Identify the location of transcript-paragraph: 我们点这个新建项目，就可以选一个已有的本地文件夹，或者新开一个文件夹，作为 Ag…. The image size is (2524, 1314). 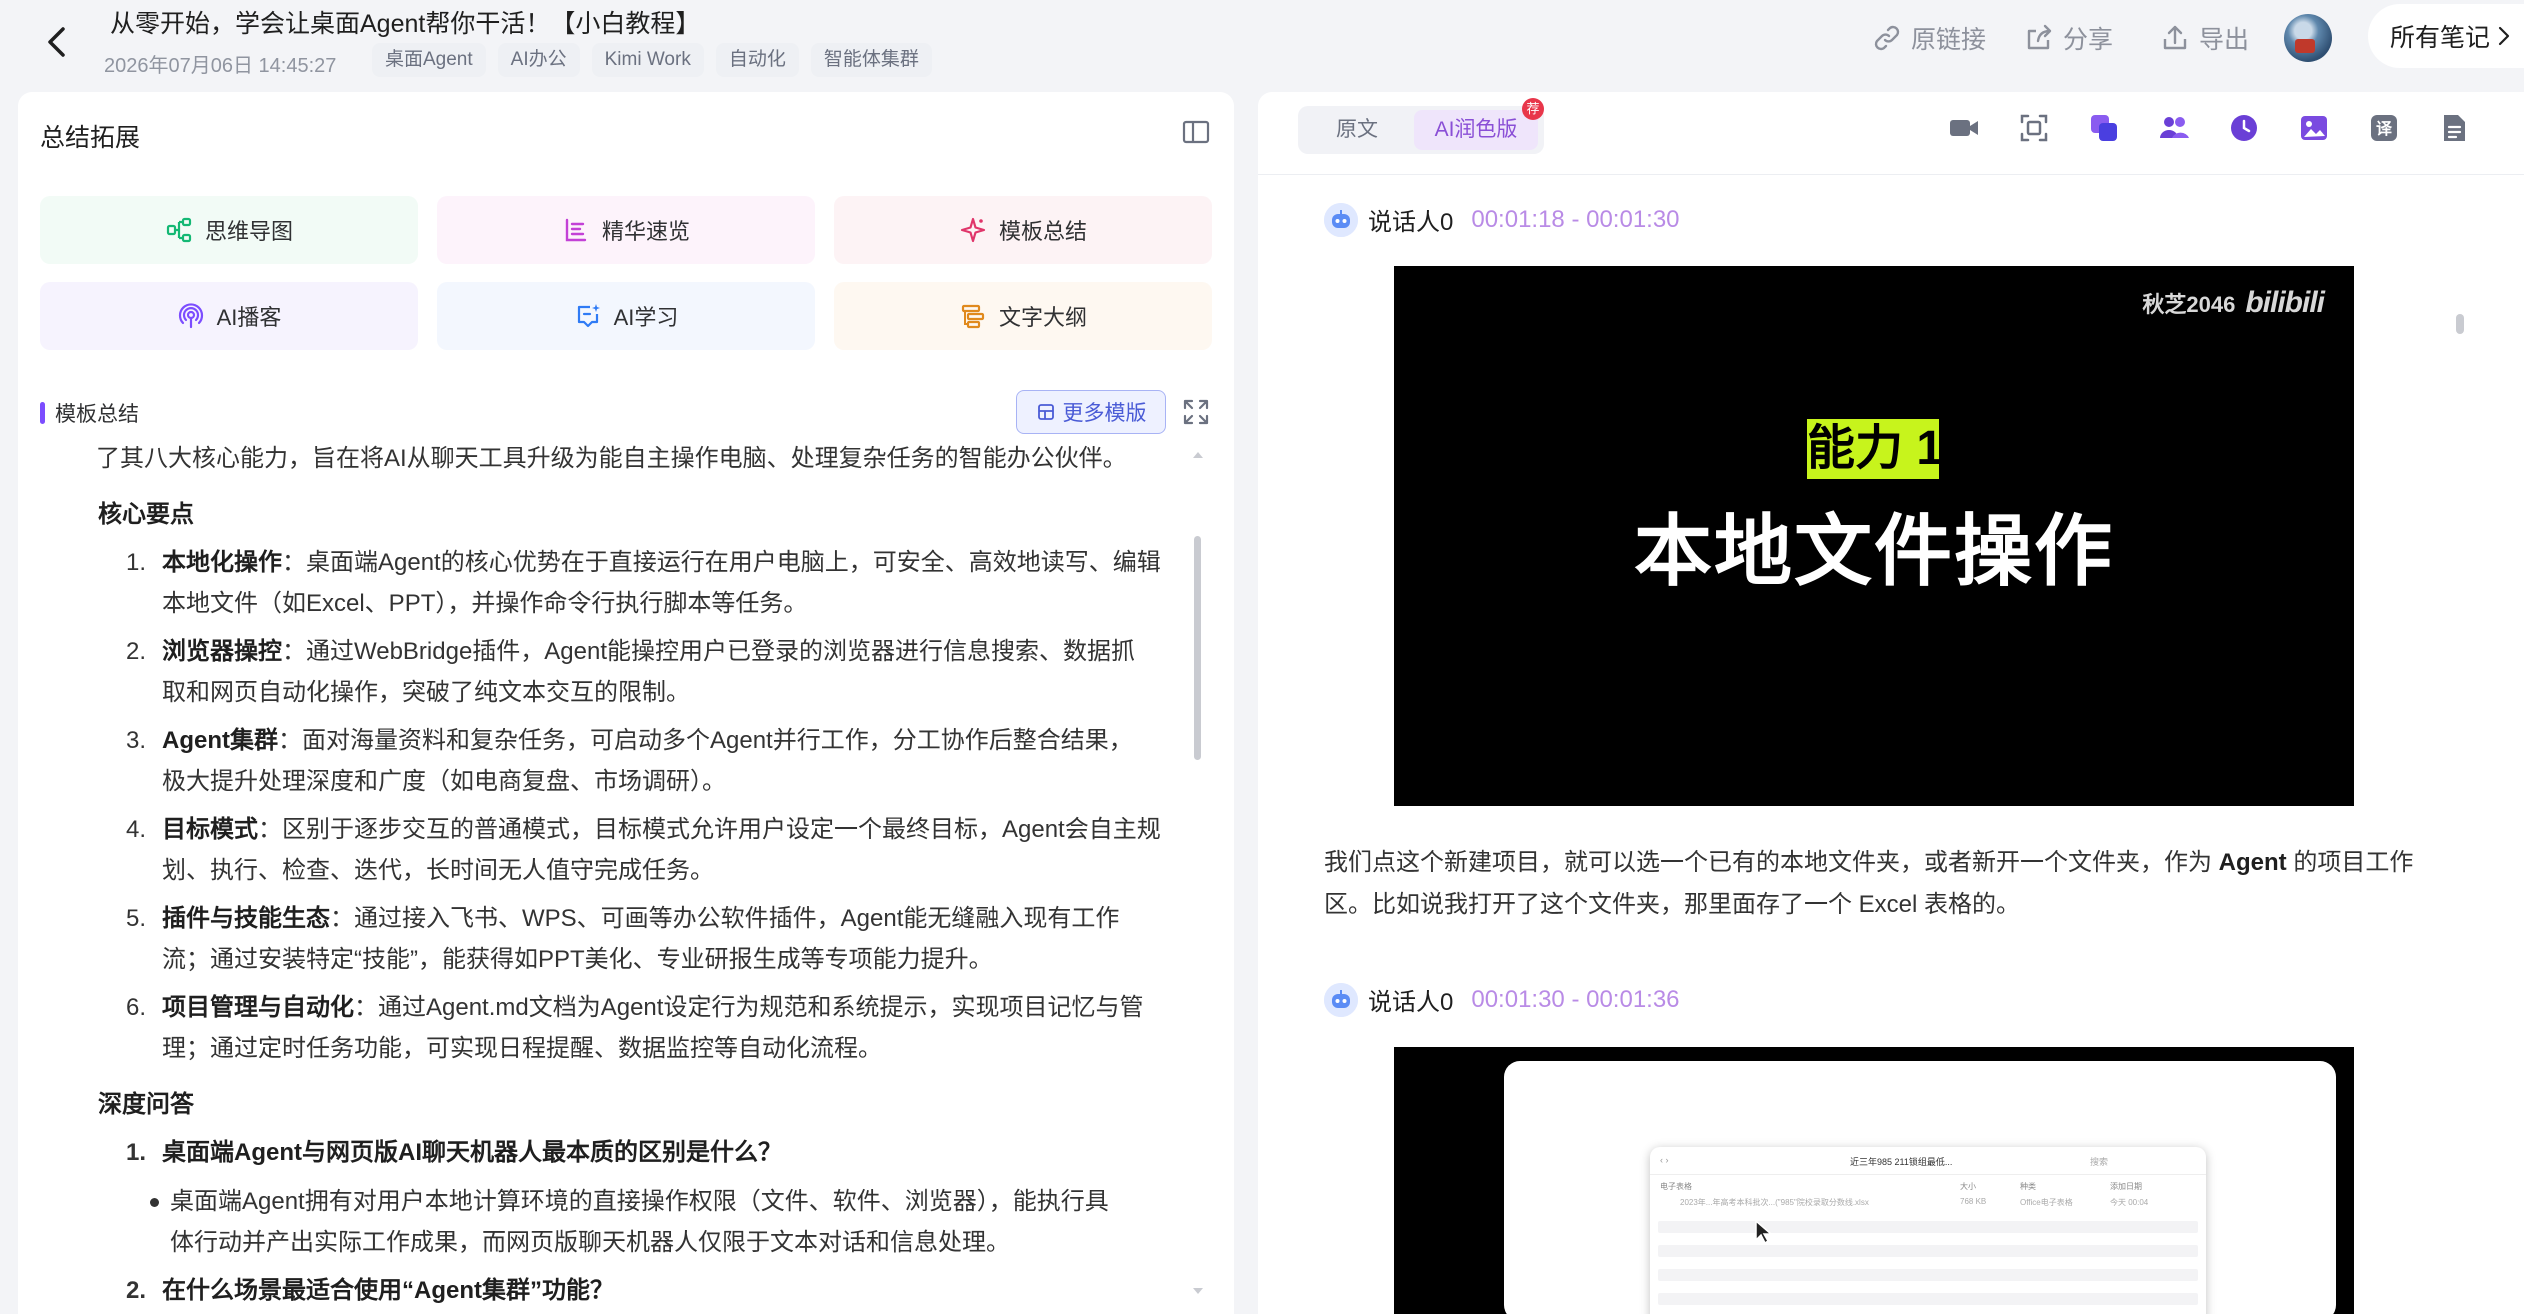
(1869, 883).